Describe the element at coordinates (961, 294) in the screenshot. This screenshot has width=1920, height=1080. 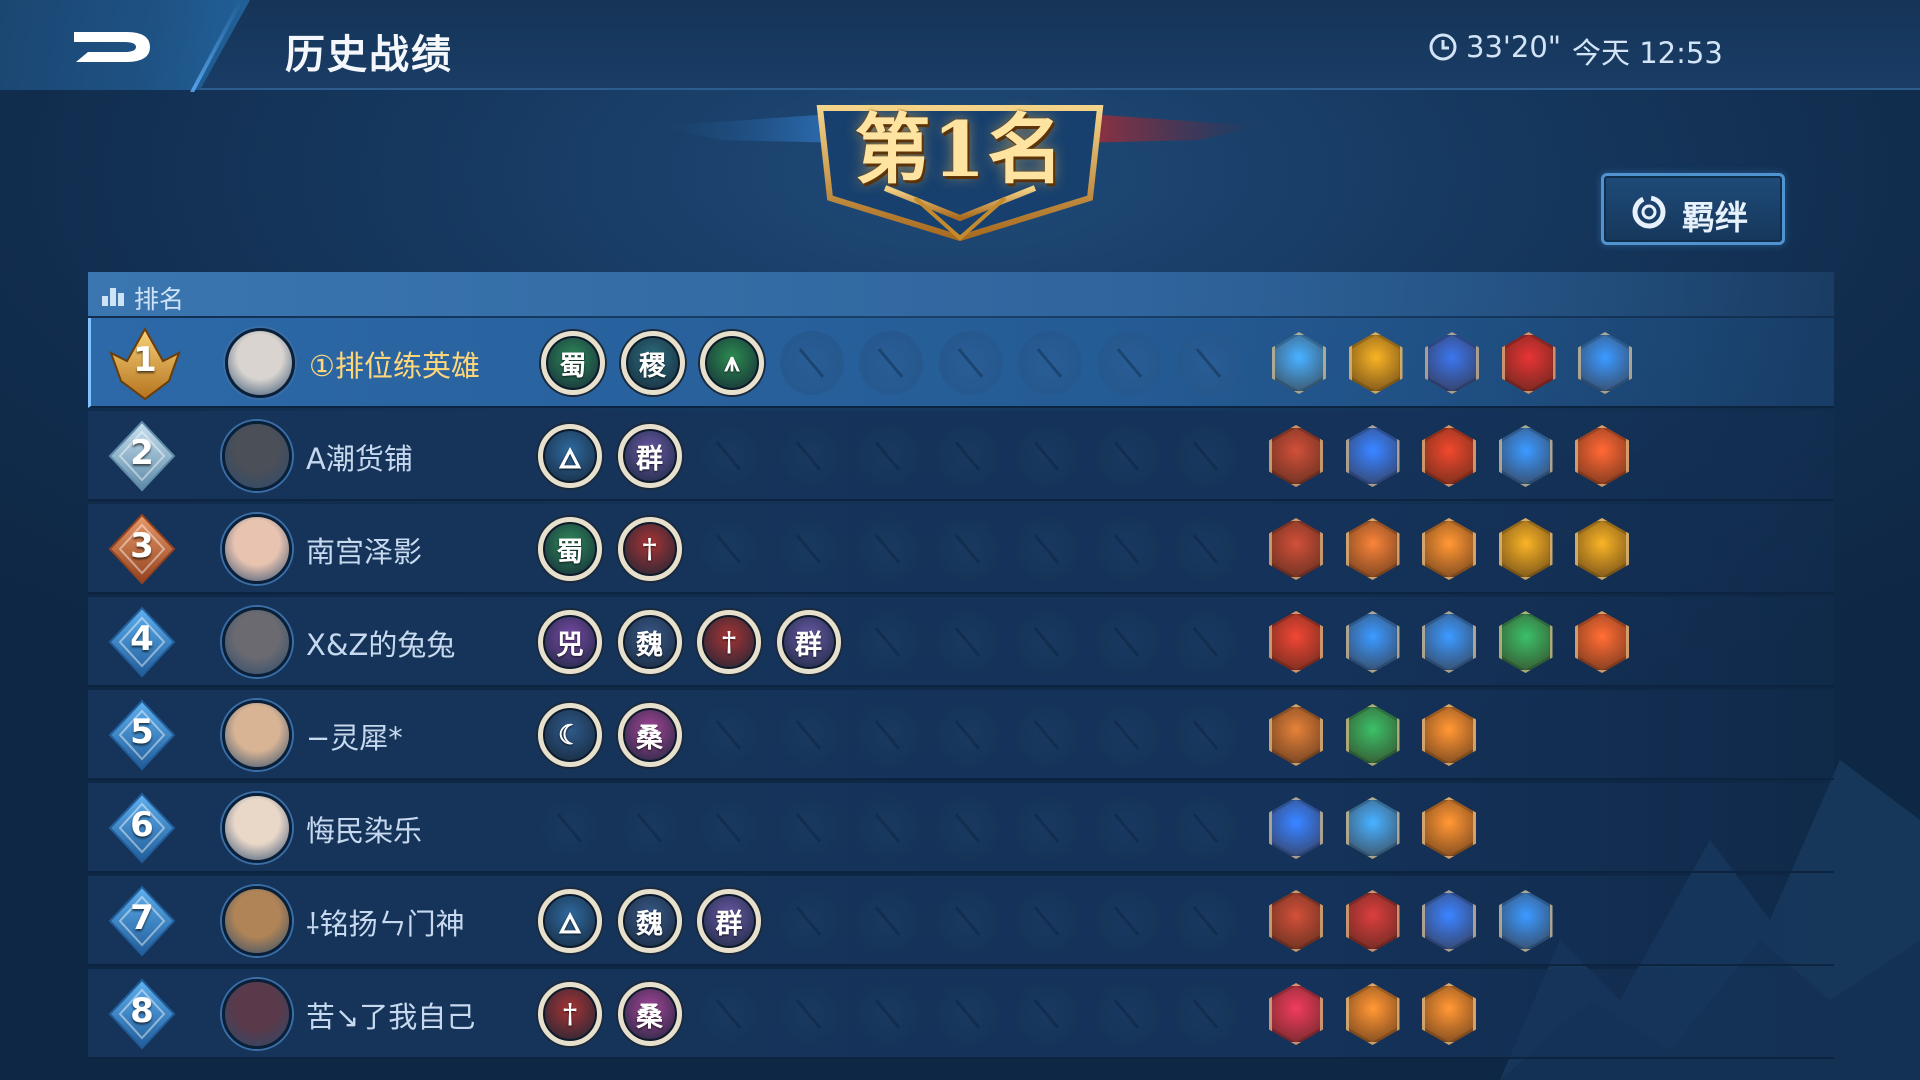
I see `table-header: 排名` at that location.